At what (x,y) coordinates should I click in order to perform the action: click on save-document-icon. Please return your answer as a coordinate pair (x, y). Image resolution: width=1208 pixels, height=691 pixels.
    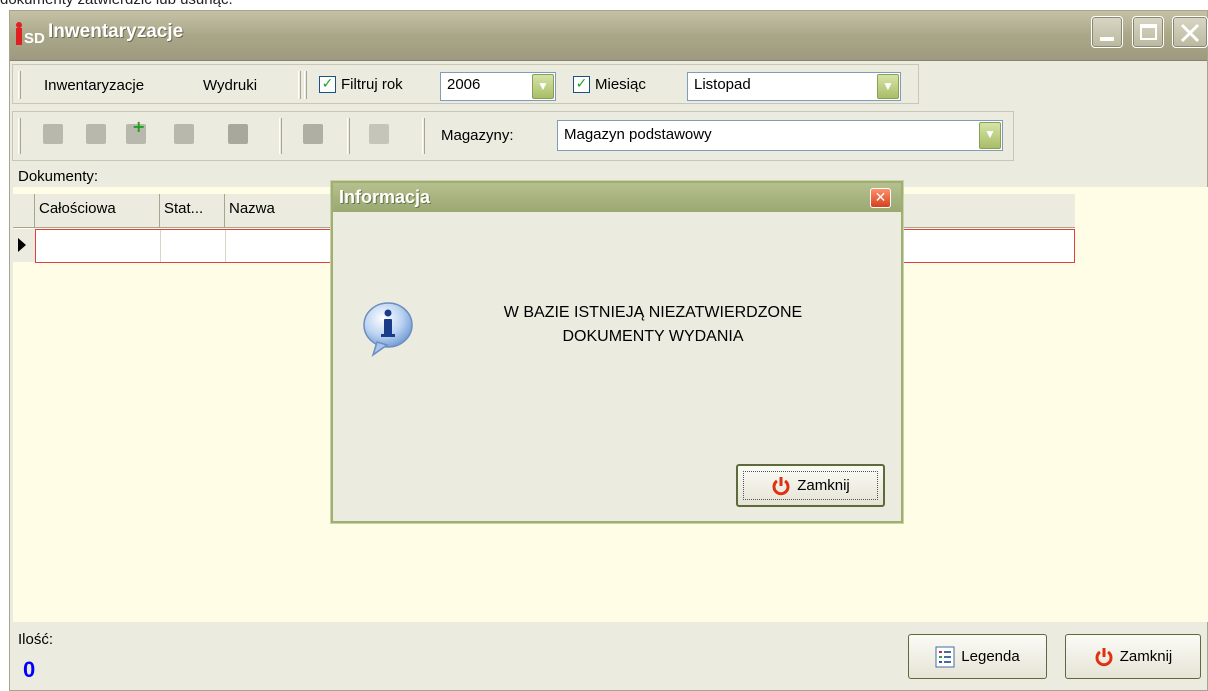
    Looking at the image, I should click on (96, 134).